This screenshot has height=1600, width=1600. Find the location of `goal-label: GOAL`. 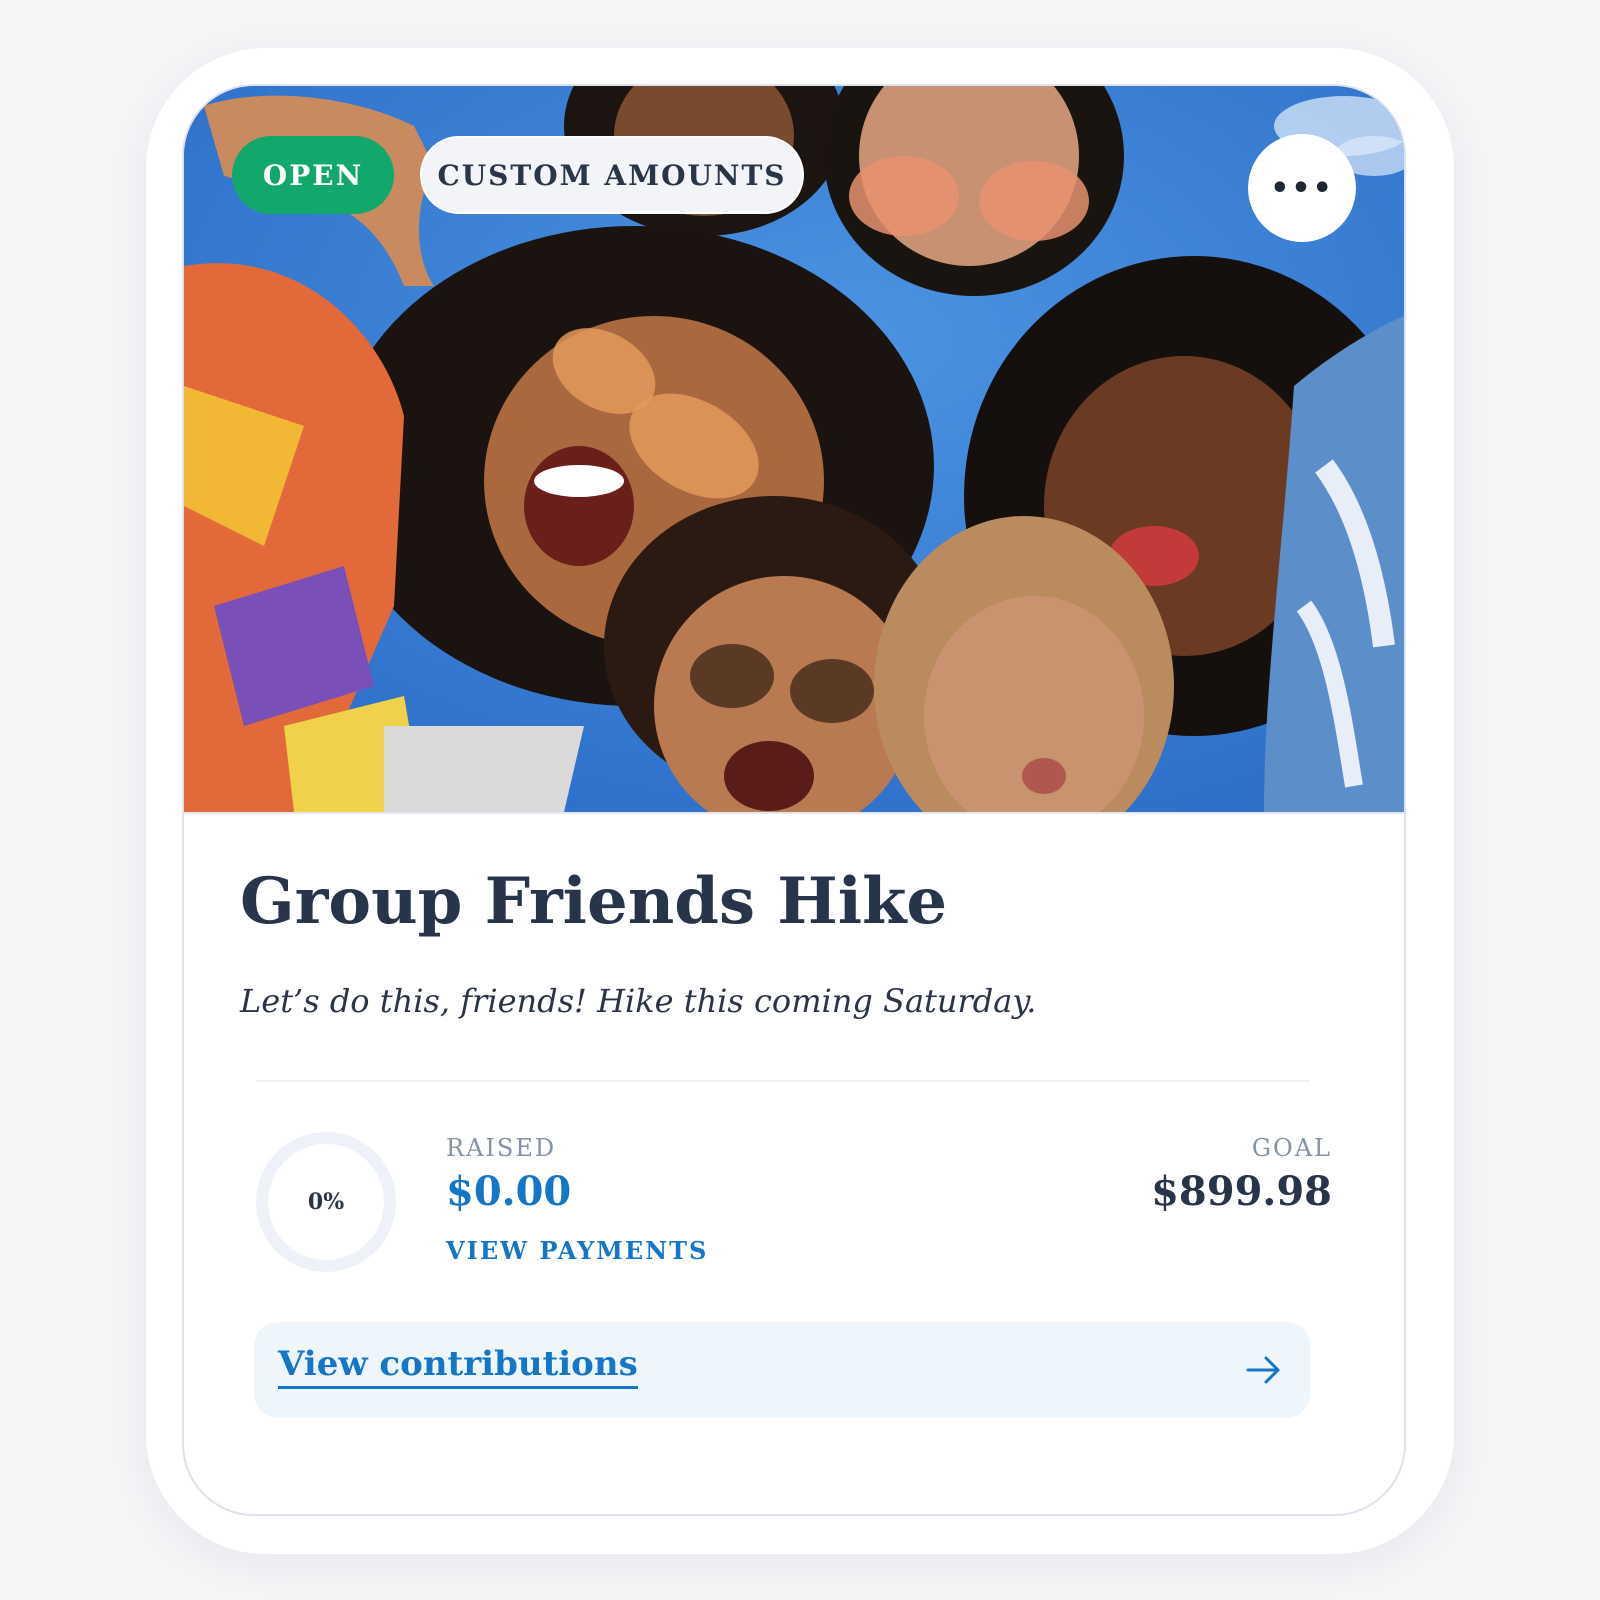

goal-label: GOAL is located at coordinates (1292, 1148).